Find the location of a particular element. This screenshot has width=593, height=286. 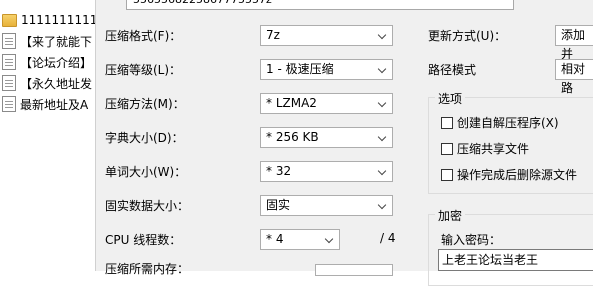

format-select: 7z is located at coordinates (326, 35).